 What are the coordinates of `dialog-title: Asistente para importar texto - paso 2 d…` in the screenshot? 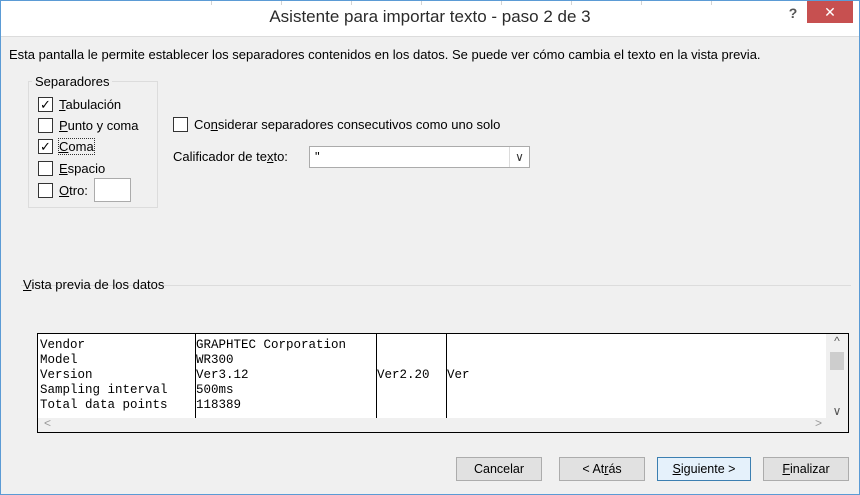 It's located at (430, 16).